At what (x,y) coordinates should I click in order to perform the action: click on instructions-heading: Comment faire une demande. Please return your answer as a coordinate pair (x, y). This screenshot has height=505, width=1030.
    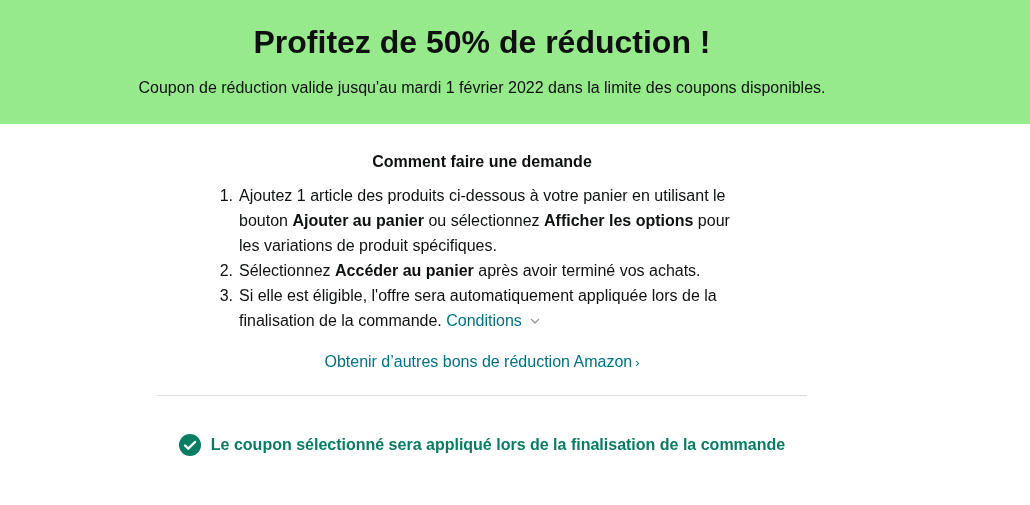
    Looking at the image, I should click on (482, 162).